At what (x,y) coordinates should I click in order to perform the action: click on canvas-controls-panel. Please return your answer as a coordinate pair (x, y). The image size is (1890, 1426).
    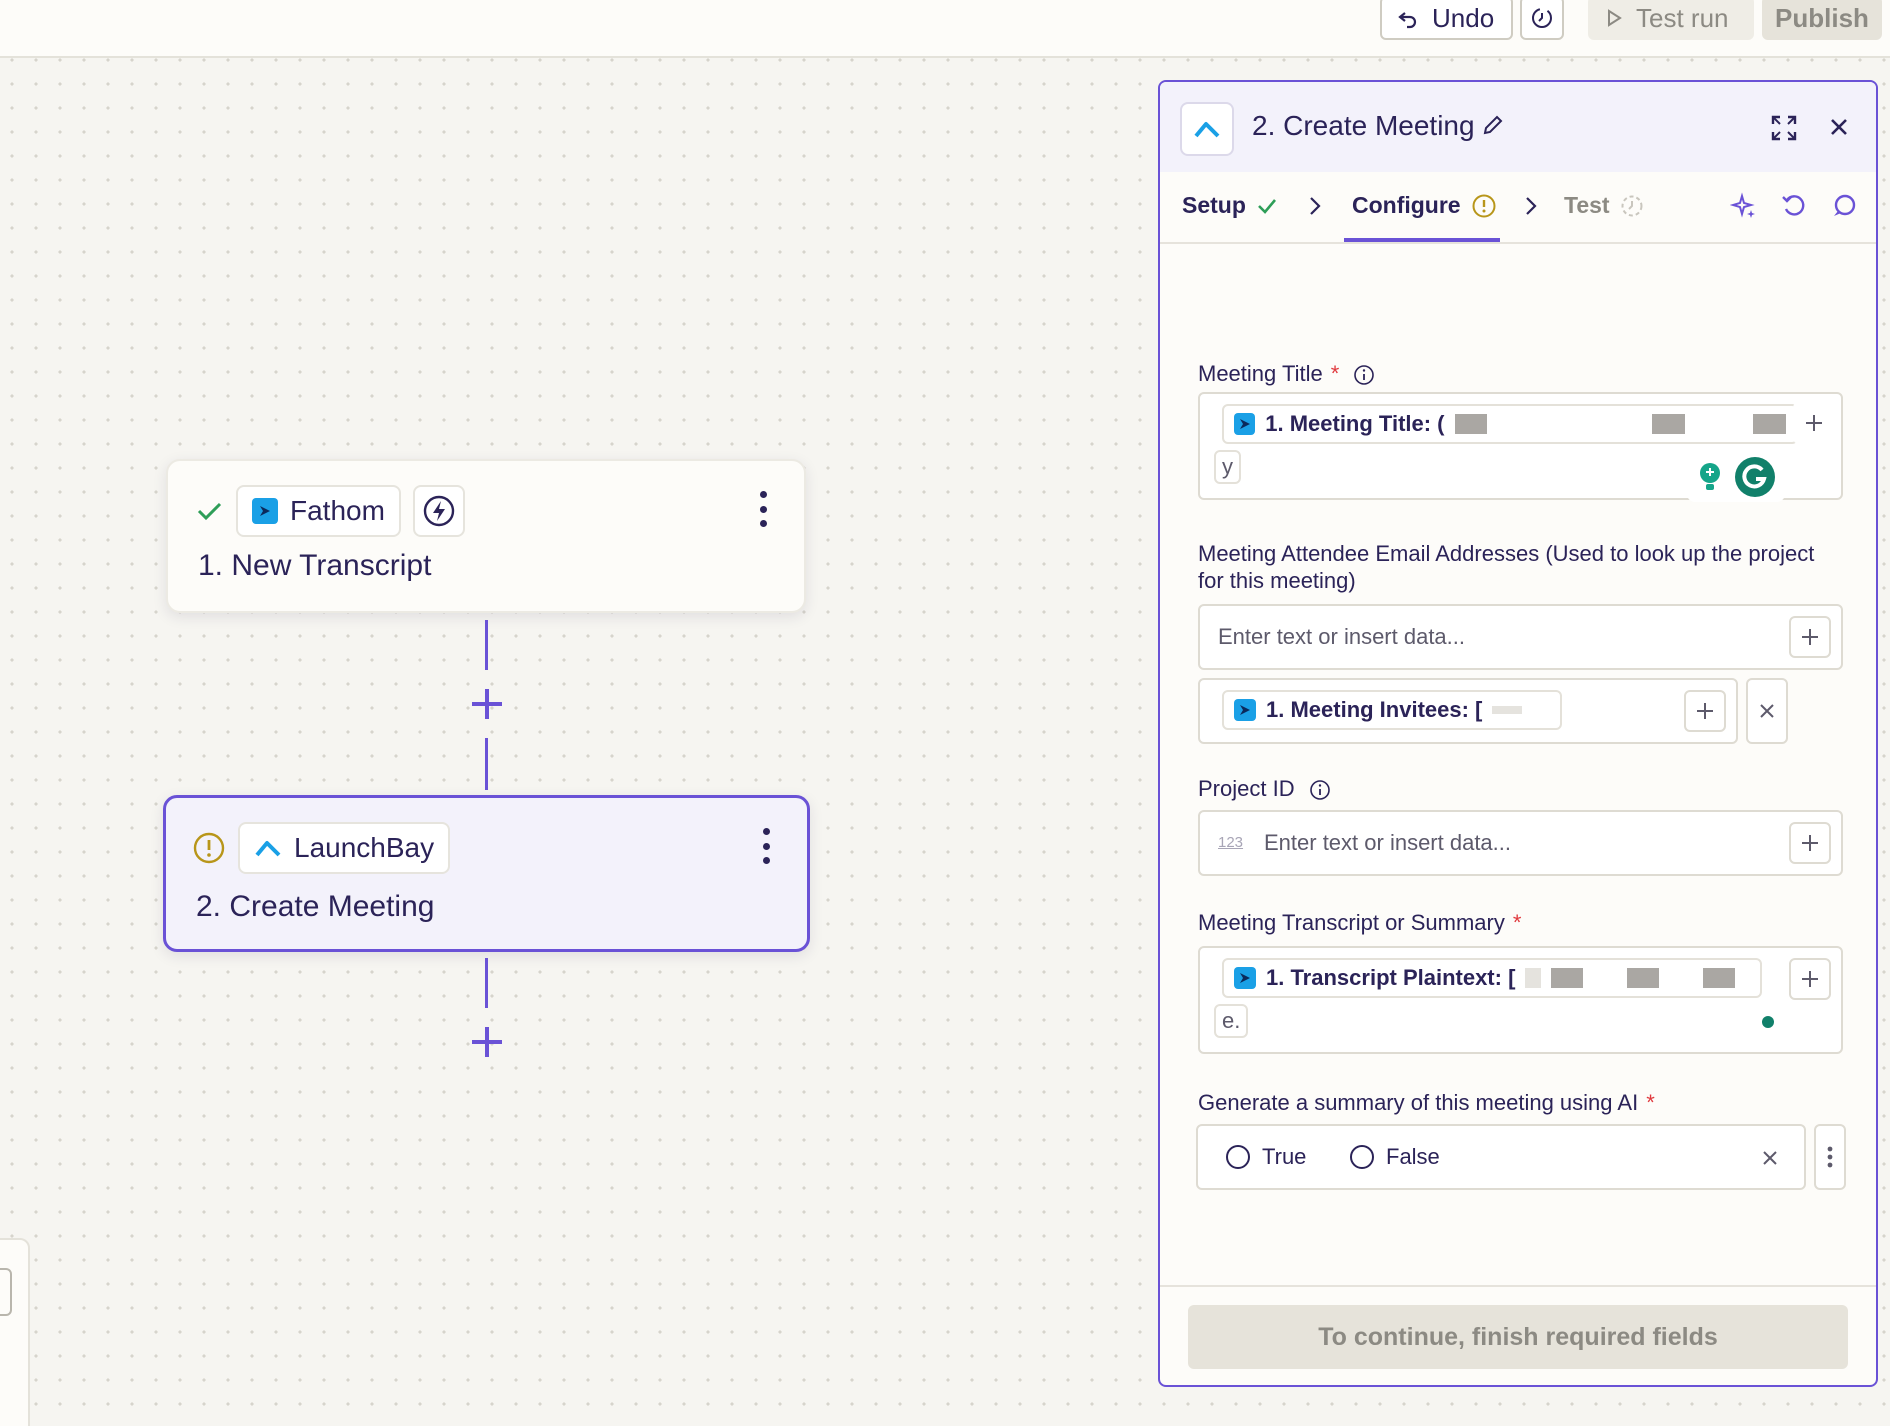
    Looking at the image, I should click on (15, 1332).